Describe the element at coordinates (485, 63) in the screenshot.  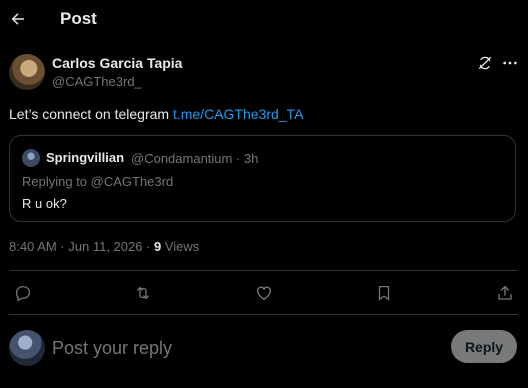
I see `grok-icon` at that location.